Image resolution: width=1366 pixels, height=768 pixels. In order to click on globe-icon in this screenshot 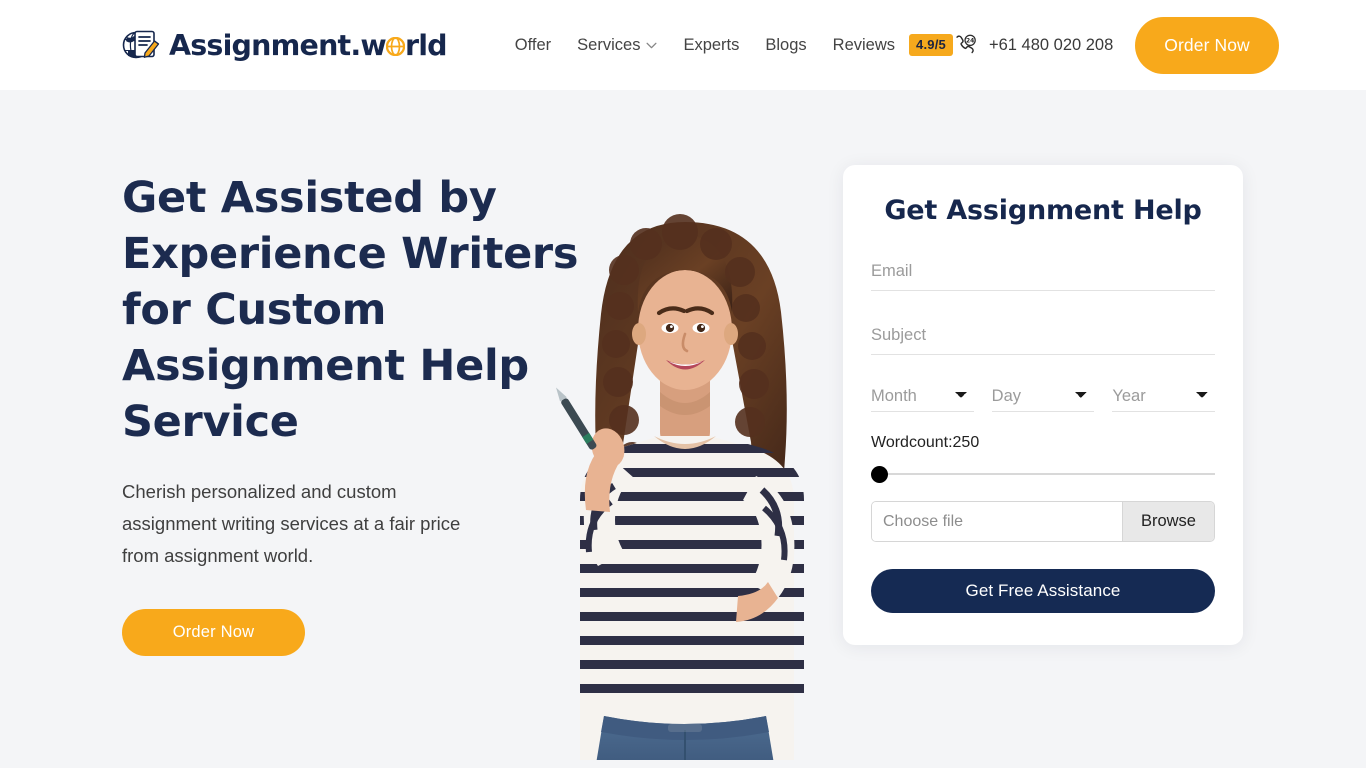, I will do `click(395, 46)`.